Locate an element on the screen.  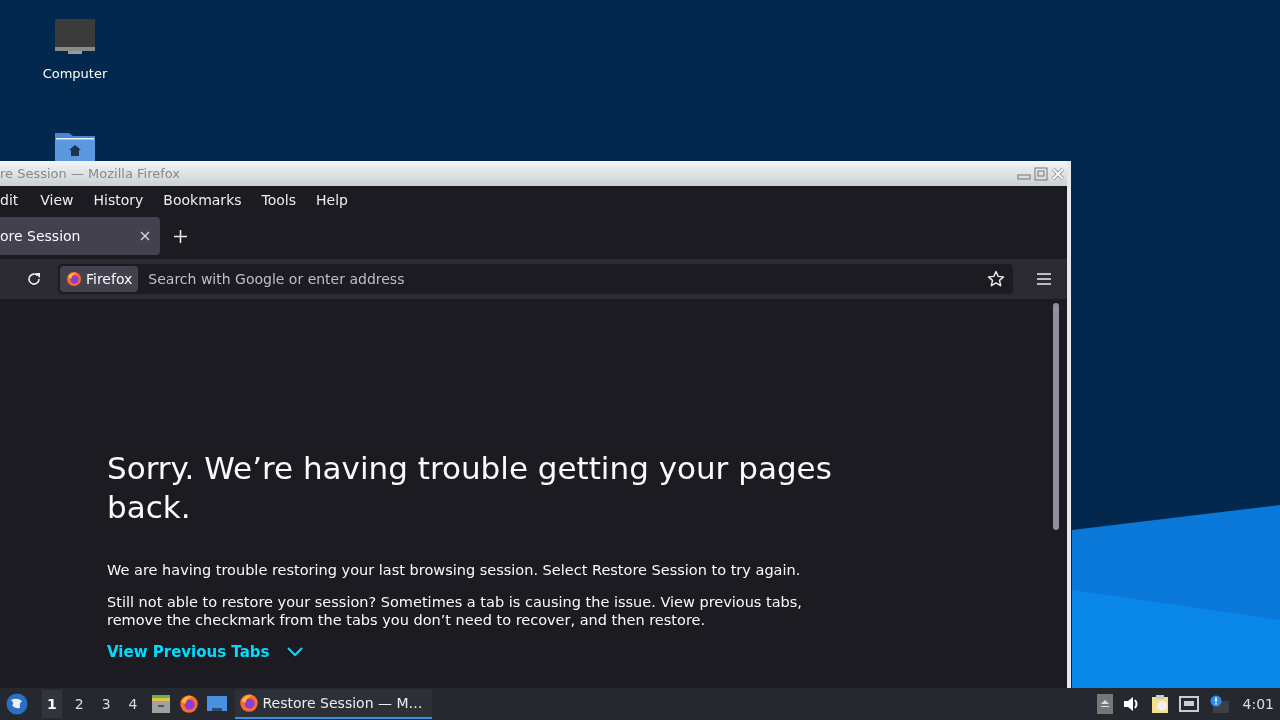
computer-icon is located at coordinates (75, 37).